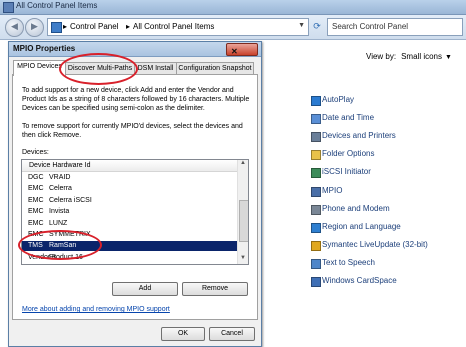 The width and height of the screenshot is (466, 347). What do you see at coordinates (348, 118) in the screenshot?
I see `cp-item-label: Date and Time` at bounding box center [348, 118].